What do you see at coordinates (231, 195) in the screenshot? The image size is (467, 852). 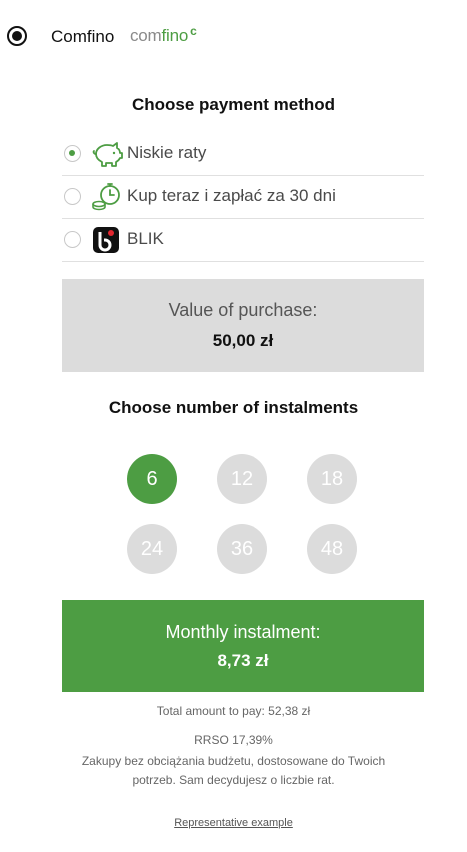 I see `method-label: Kup teraz i zapłać za 30 dni` at bounding box center [231, 195].